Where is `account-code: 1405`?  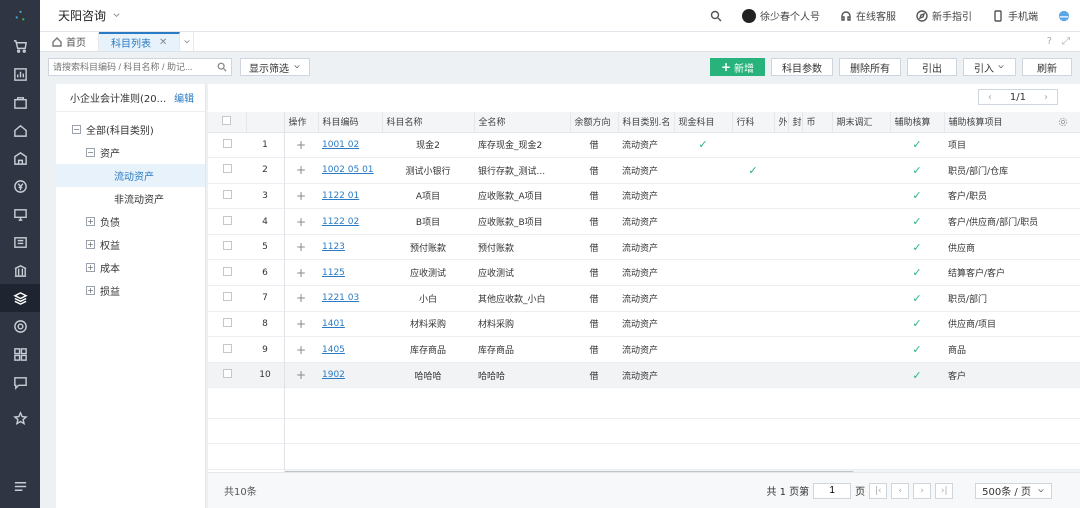
account-code: 1405 is located at coordinates (350, 349).